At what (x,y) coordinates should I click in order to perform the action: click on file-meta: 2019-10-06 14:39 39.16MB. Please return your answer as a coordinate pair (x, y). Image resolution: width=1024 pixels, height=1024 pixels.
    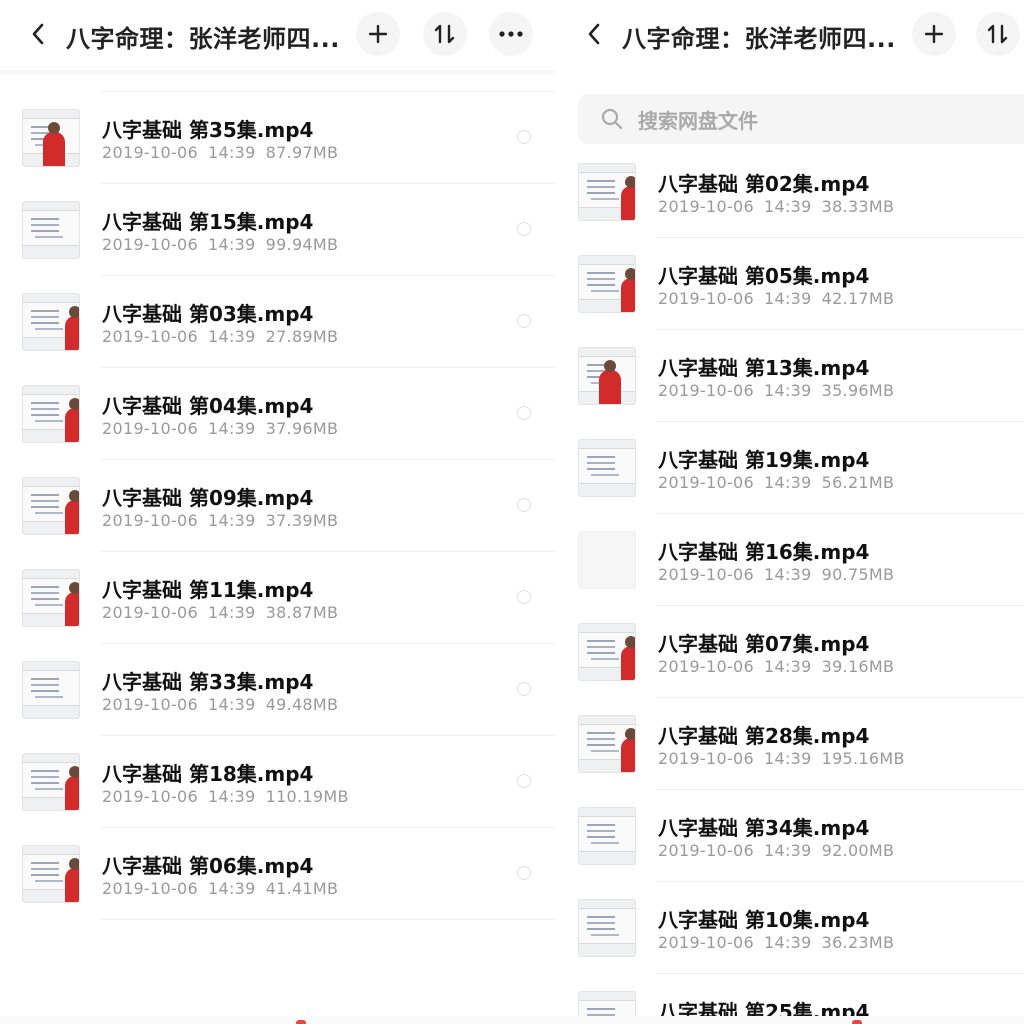
    Looking at the image, I should click on (776, 666).